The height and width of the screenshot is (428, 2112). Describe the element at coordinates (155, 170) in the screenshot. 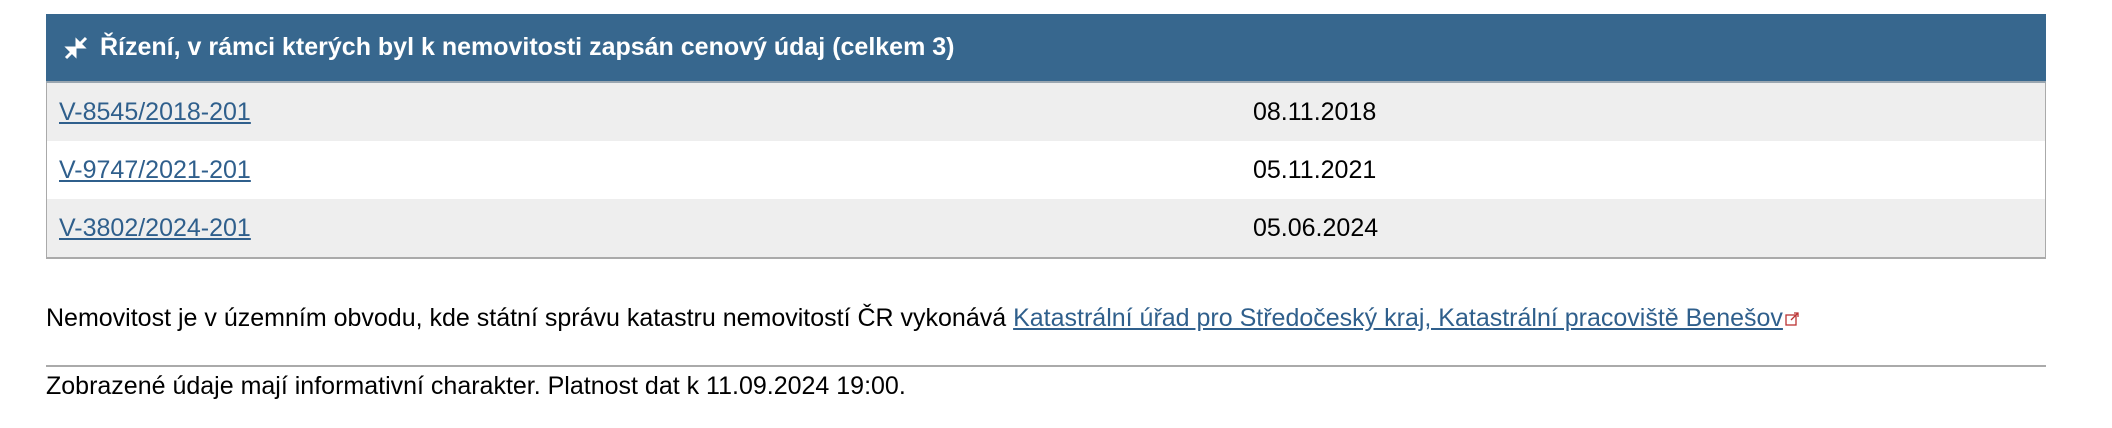

I see `proceeding-link: V-9747/2021-201` at that location.